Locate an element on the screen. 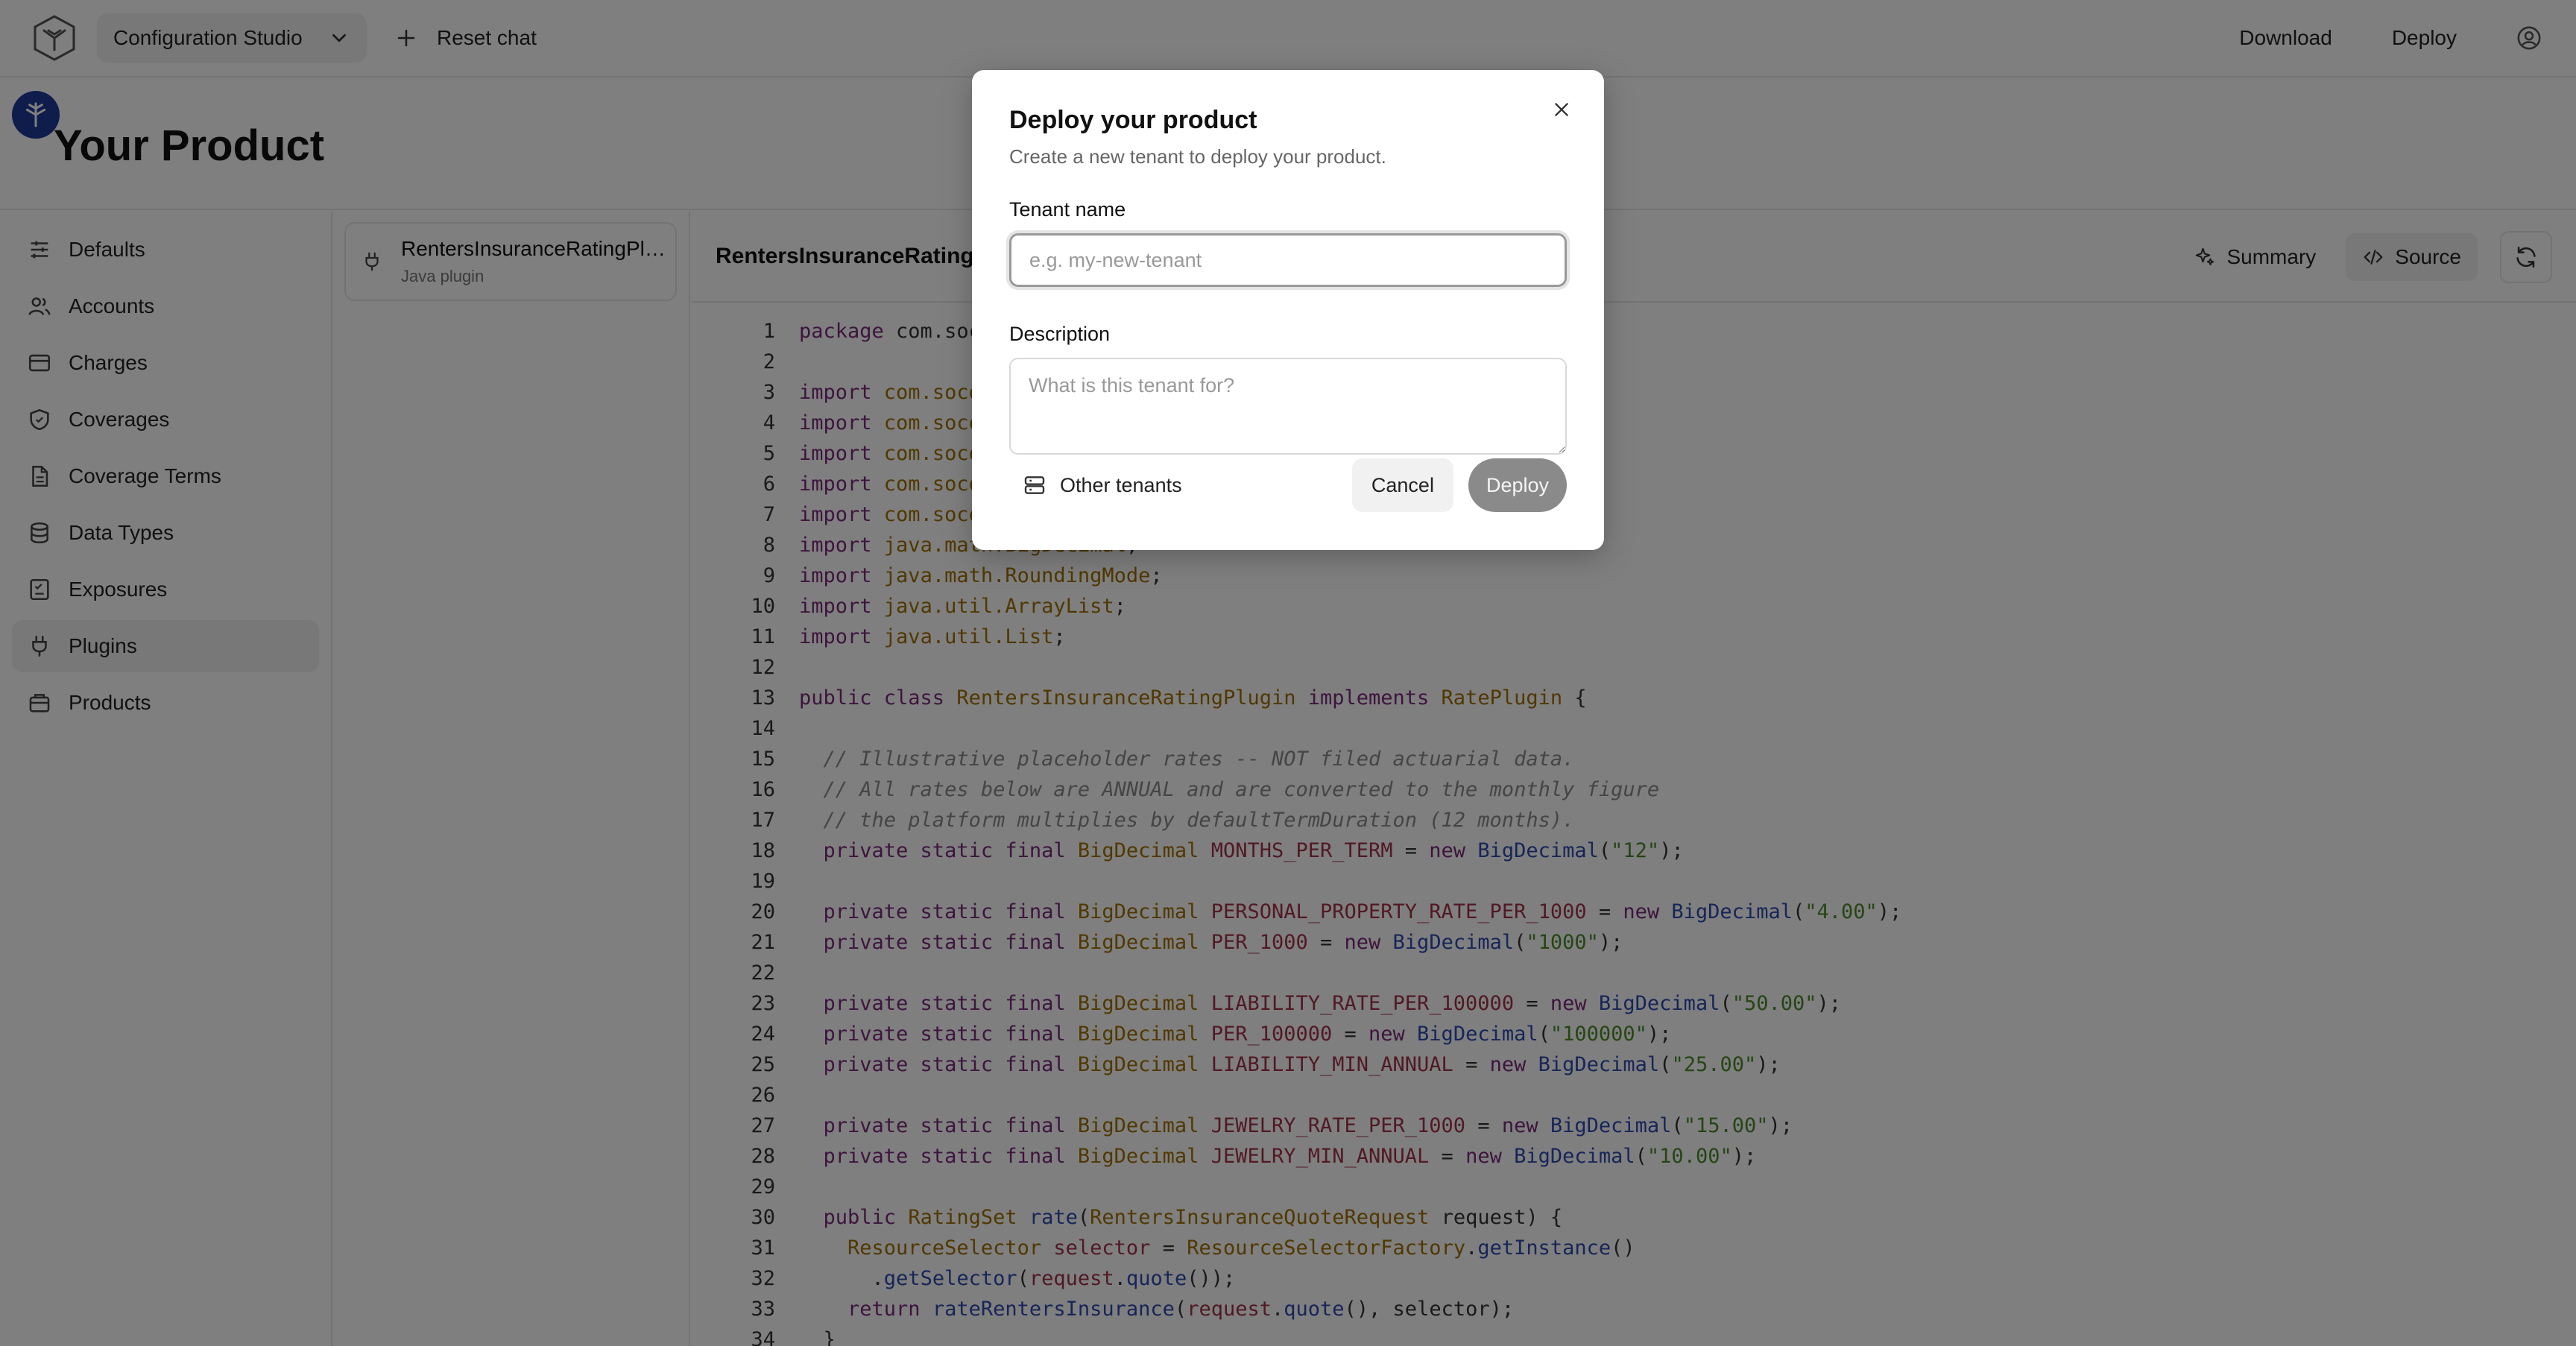 The image size is (2576, 1346). deploy-button: Deploy is located at coordinates (1517, 485).